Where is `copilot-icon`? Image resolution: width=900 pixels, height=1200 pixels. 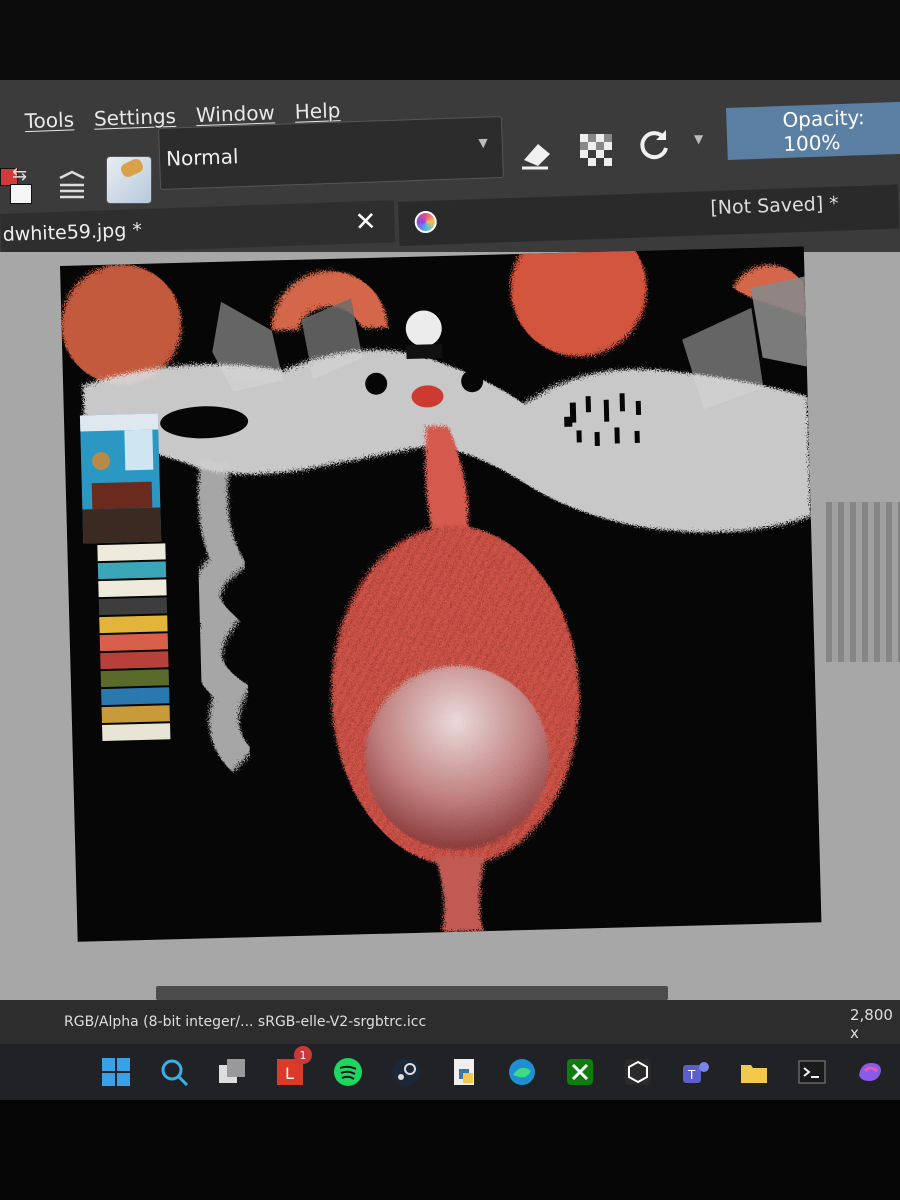 copilot-icon is located at coordinates (870, 1072).